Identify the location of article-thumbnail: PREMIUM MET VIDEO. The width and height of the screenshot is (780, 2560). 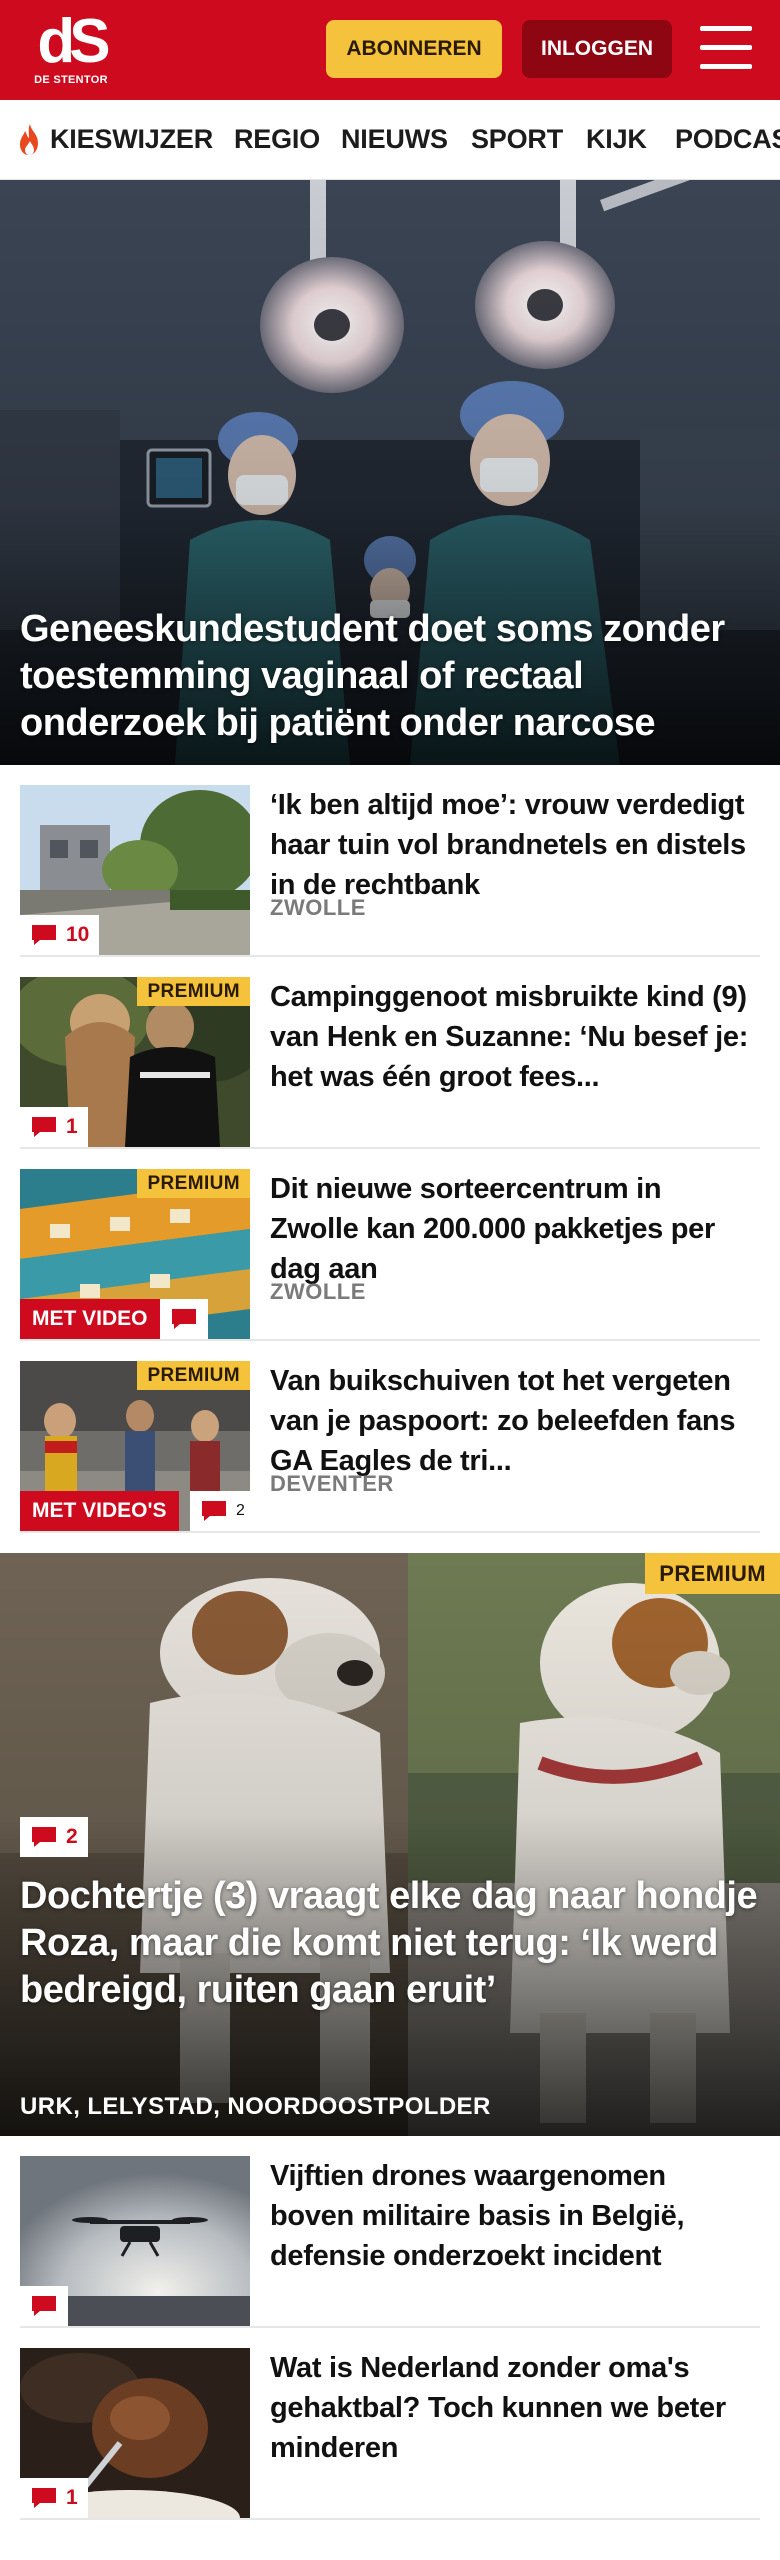
(135, 1254).